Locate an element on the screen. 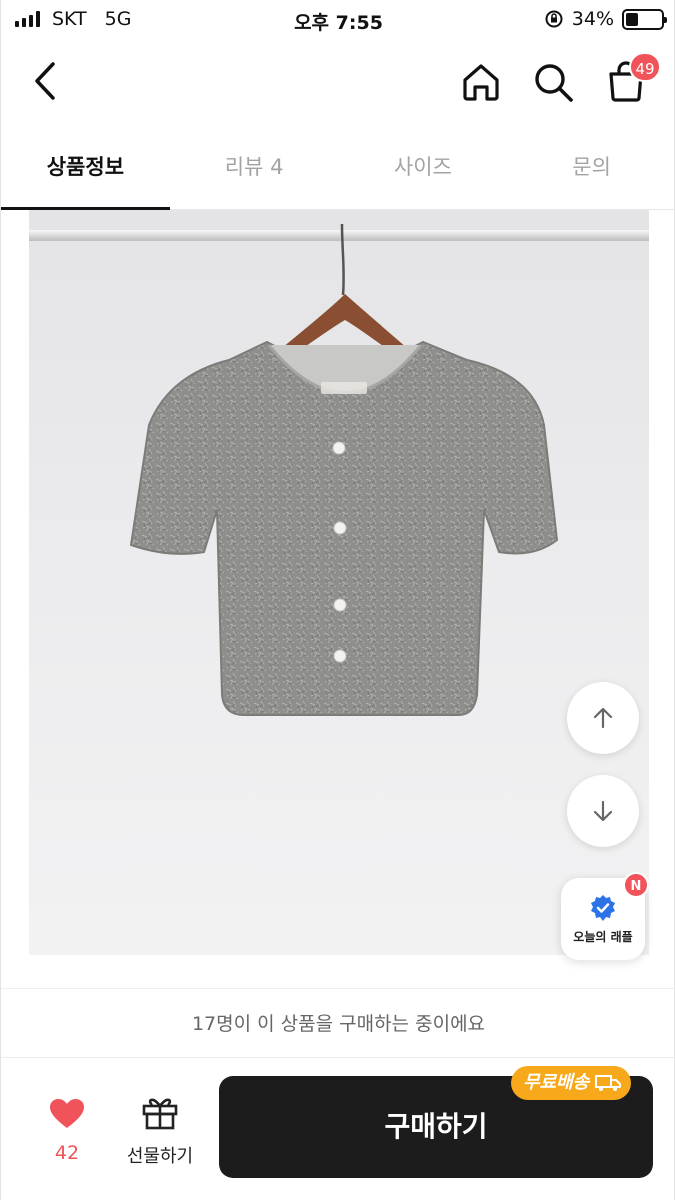 The width and height of the screenshot is (675, 1200). tab-reviews: 리뷰 4 is located at coordinates (254, 166).